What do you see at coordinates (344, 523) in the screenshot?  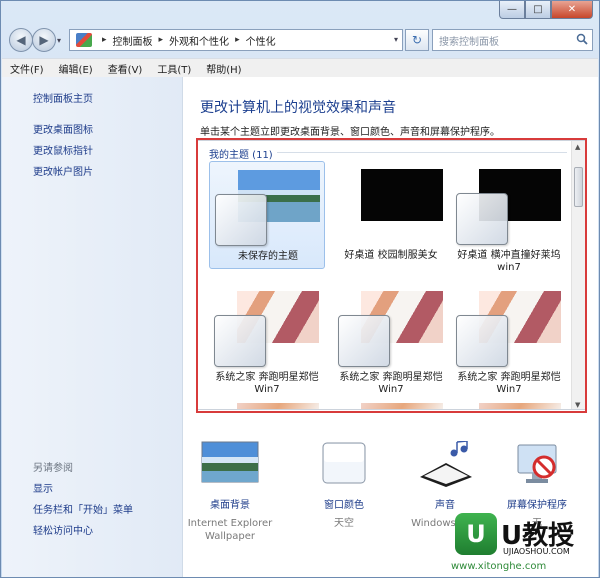 I see `window-color-value: 天空` at bounding box center [344, 523].